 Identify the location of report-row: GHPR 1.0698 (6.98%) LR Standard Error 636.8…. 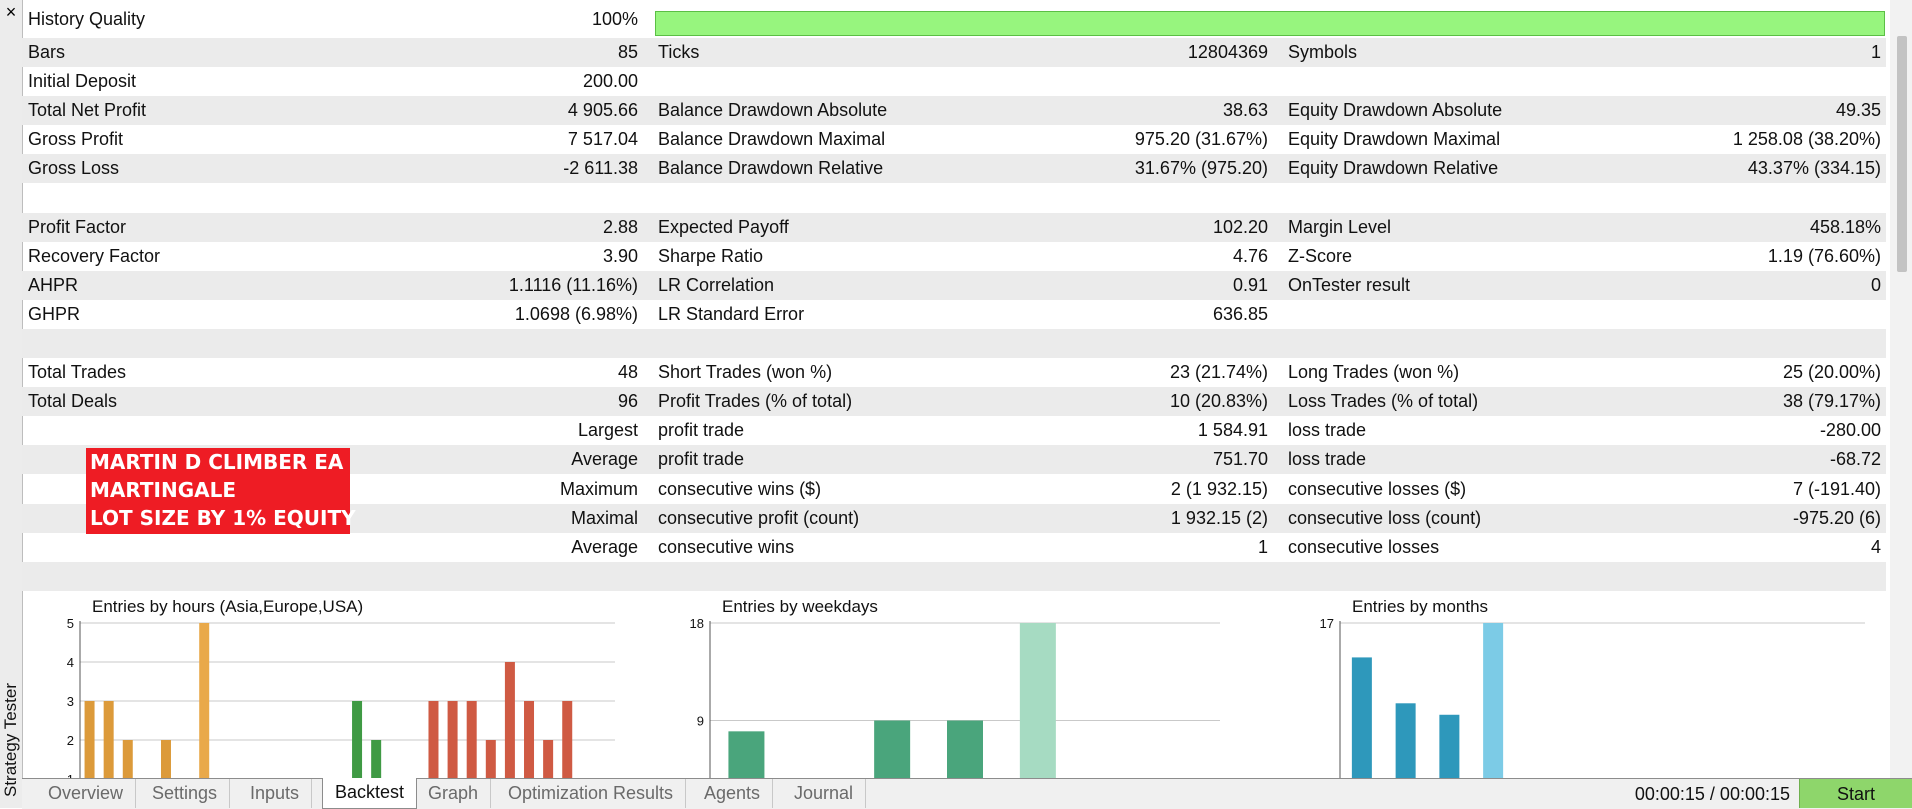
(954, 314).